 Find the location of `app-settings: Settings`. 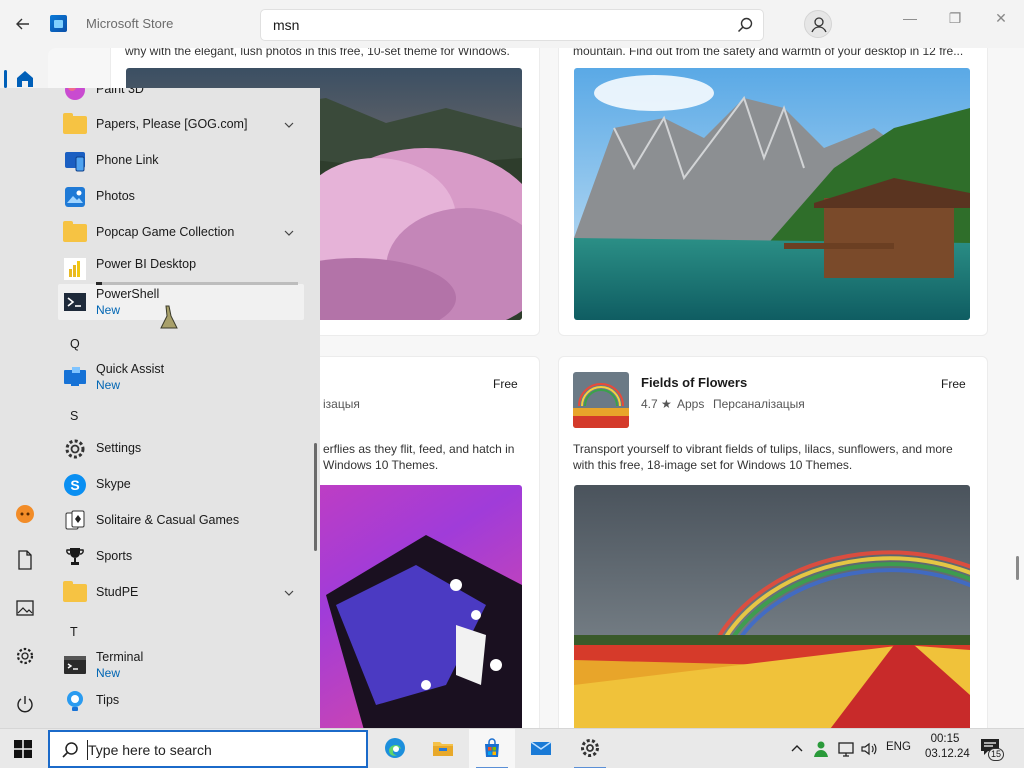

app-settings: Settings is located at coordinates (181, 449).